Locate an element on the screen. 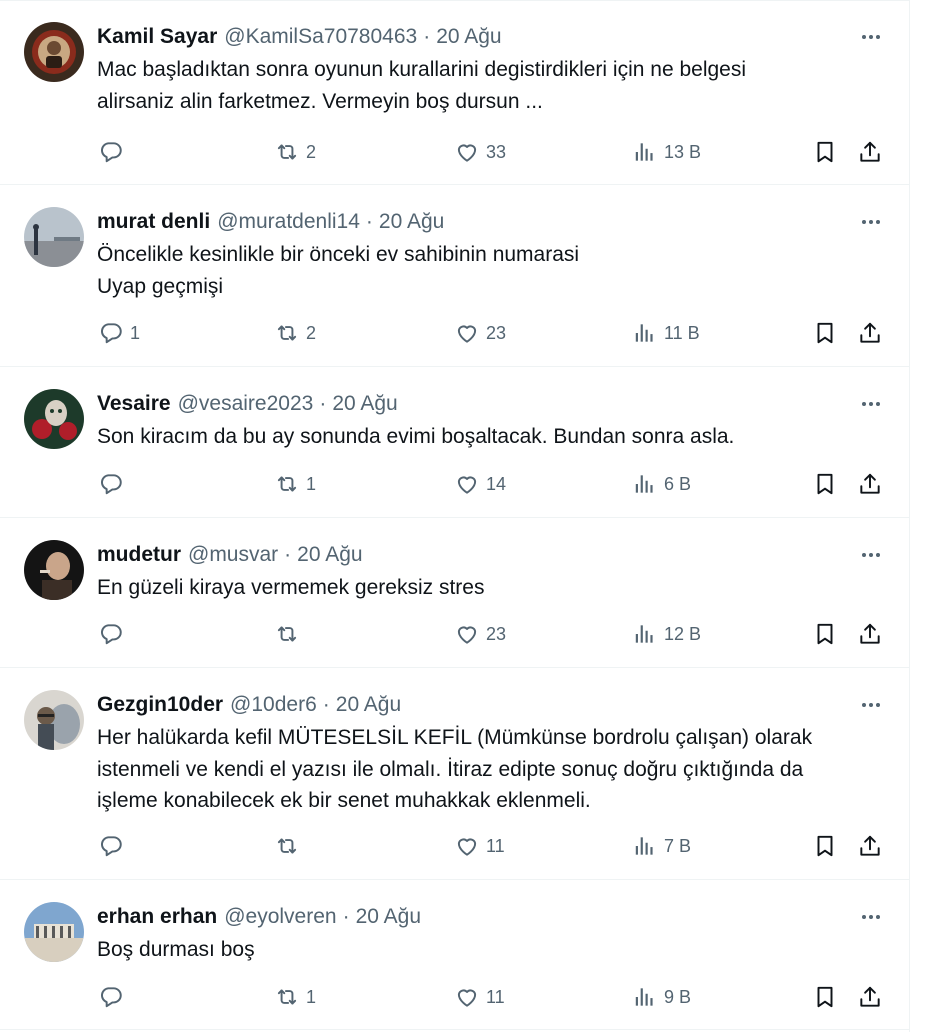 The image size is (934, 1032). tweet-actions: 2 33 13 B is located at coordinates (455, 152).